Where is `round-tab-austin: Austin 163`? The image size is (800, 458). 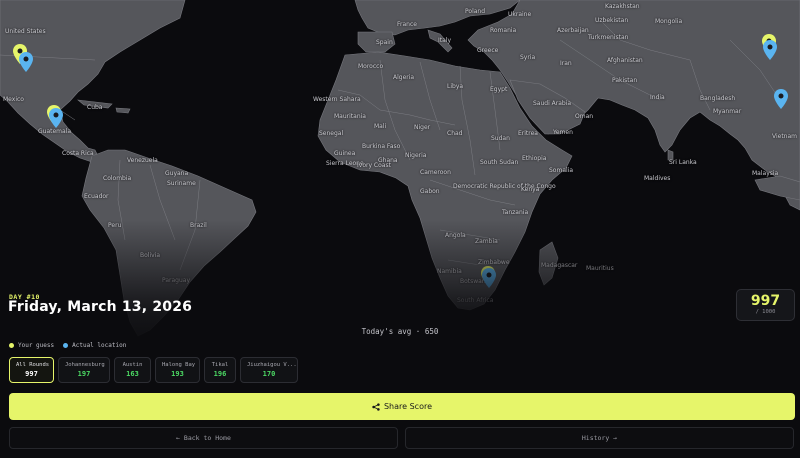
round-tab-austin: Austin 163 is located at coordinates (132, 370).